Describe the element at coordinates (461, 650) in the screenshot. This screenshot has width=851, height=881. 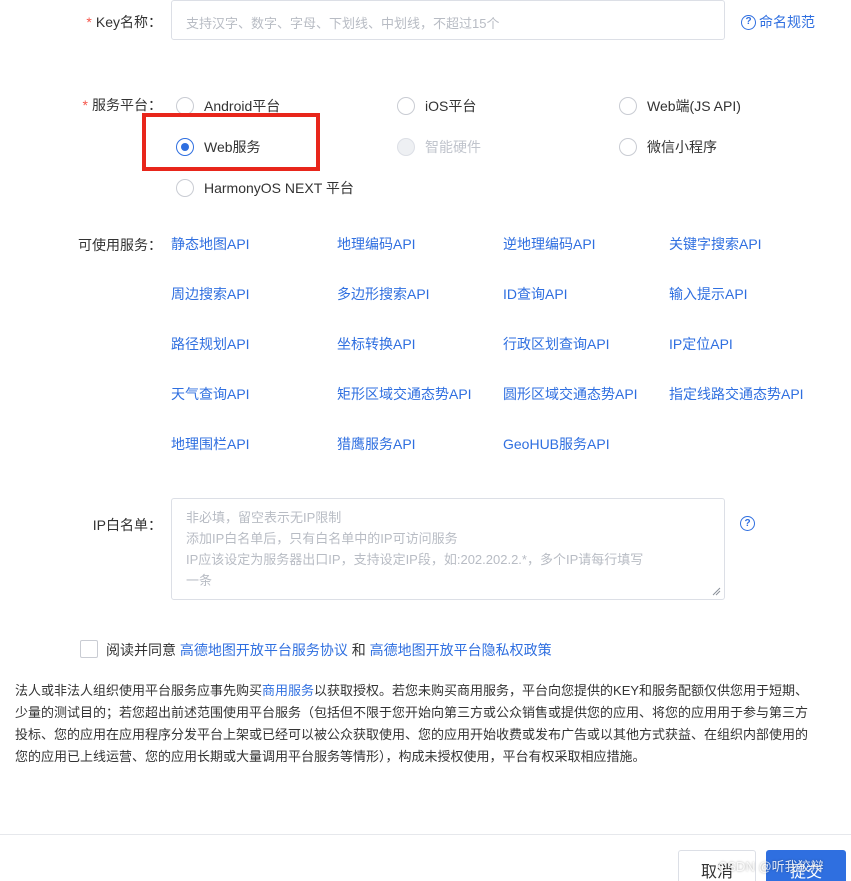
I see `privacy-policy-link: 高德地图开放平台隐私权政策` at that location.